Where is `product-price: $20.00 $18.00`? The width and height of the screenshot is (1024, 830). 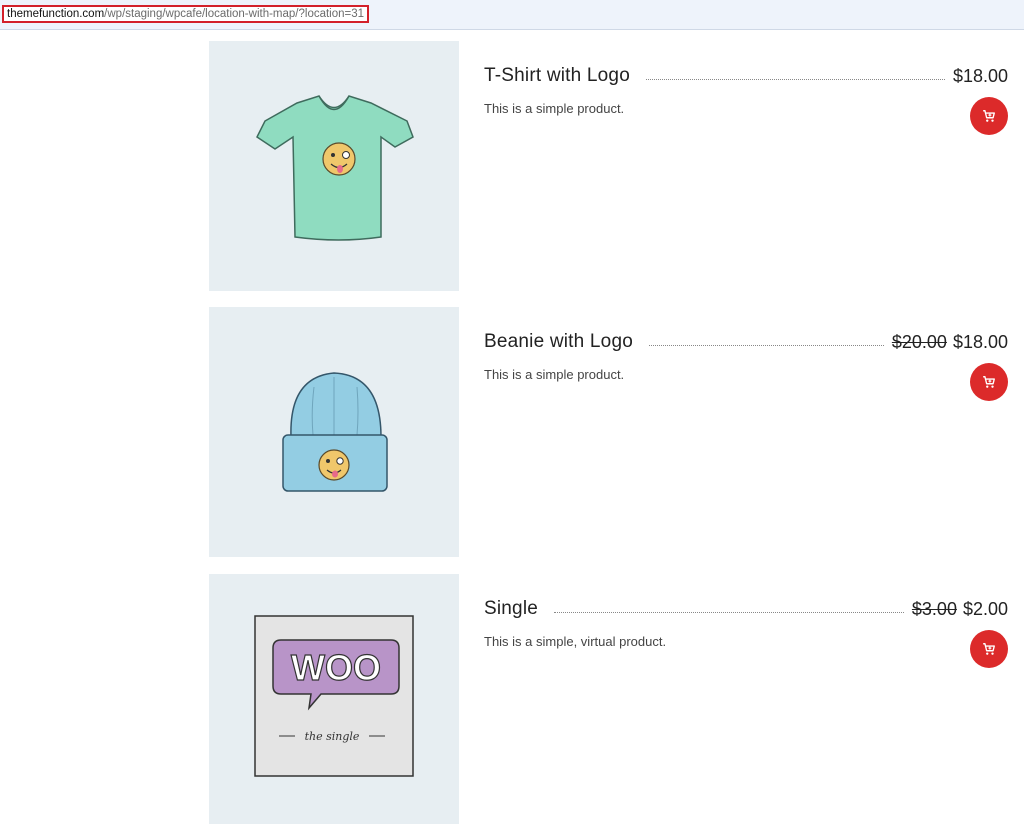
product-price: $20.00 $18.00 is located at coordinates (950, 342).